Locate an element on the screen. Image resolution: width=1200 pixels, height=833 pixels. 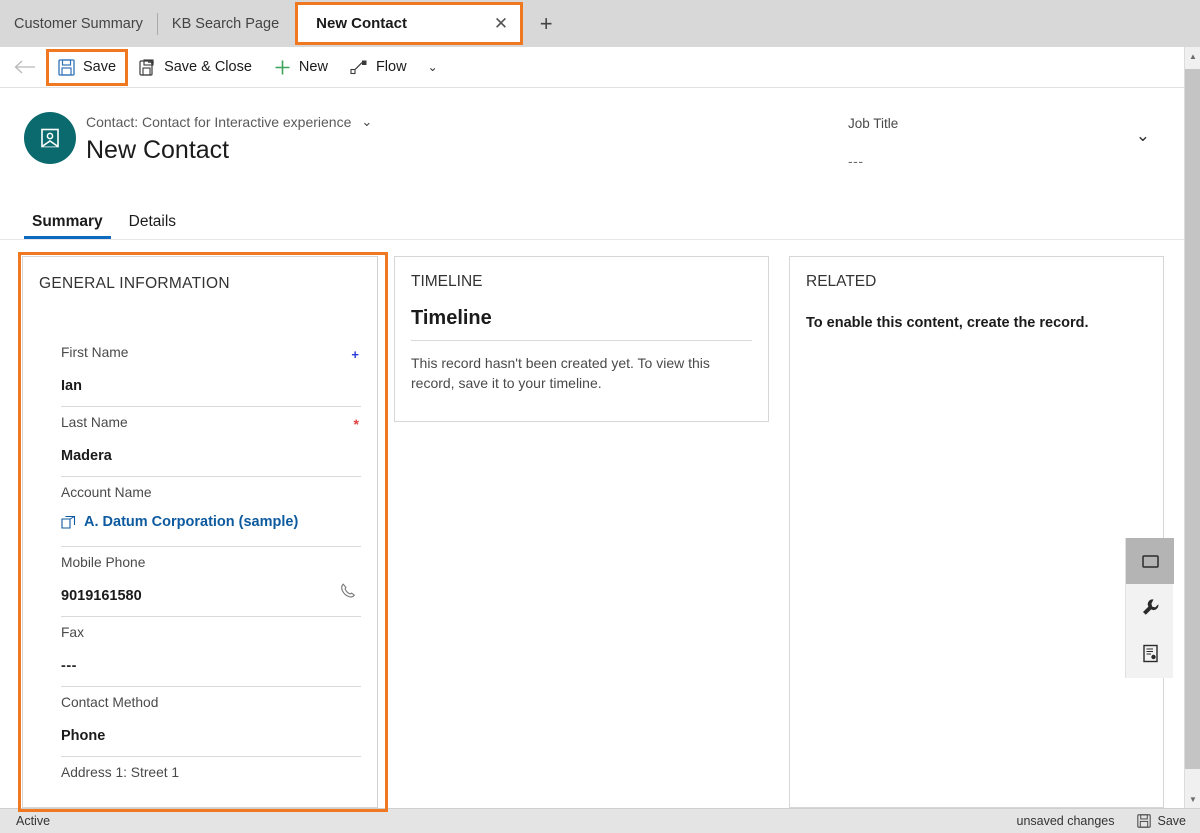
form-tab-list: Summary Details is located at coordinates (593, 219).